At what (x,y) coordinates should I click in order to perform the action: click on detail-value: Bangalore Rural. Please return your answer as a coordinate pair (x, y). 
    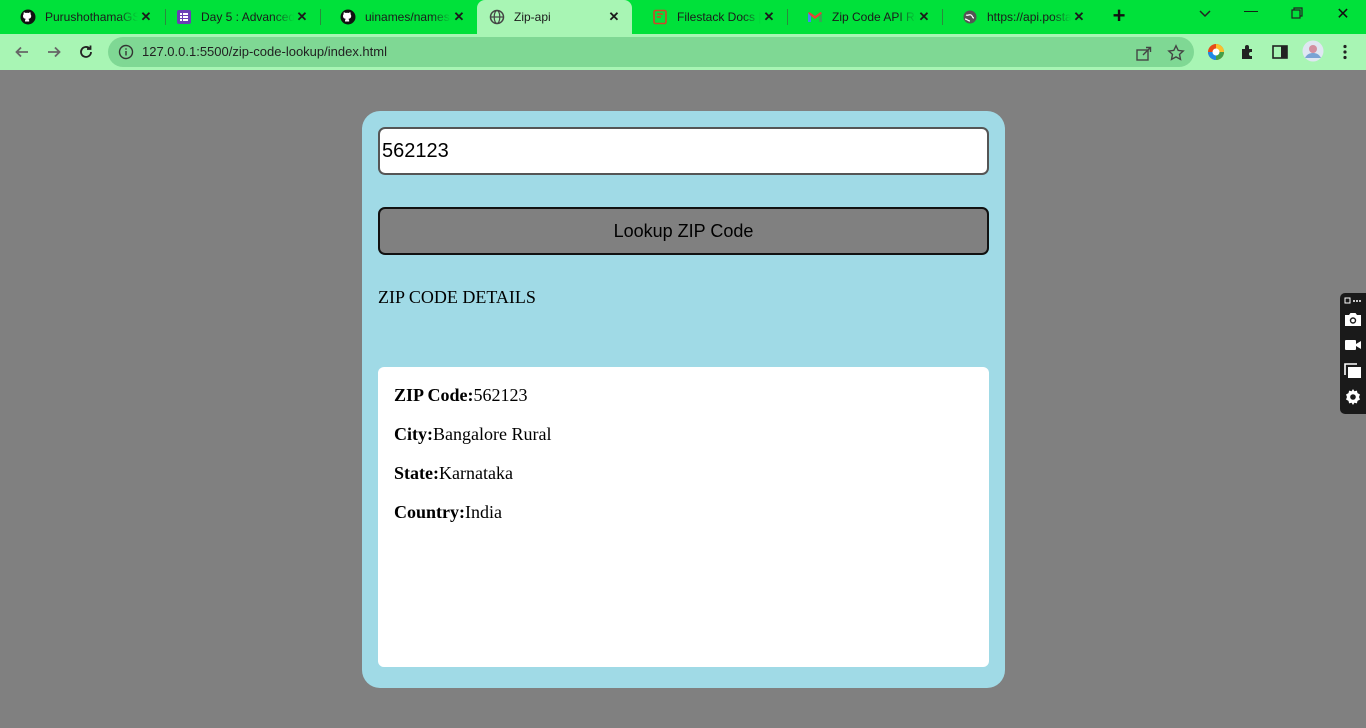
    Looking at the image, I should click on (492, 434).